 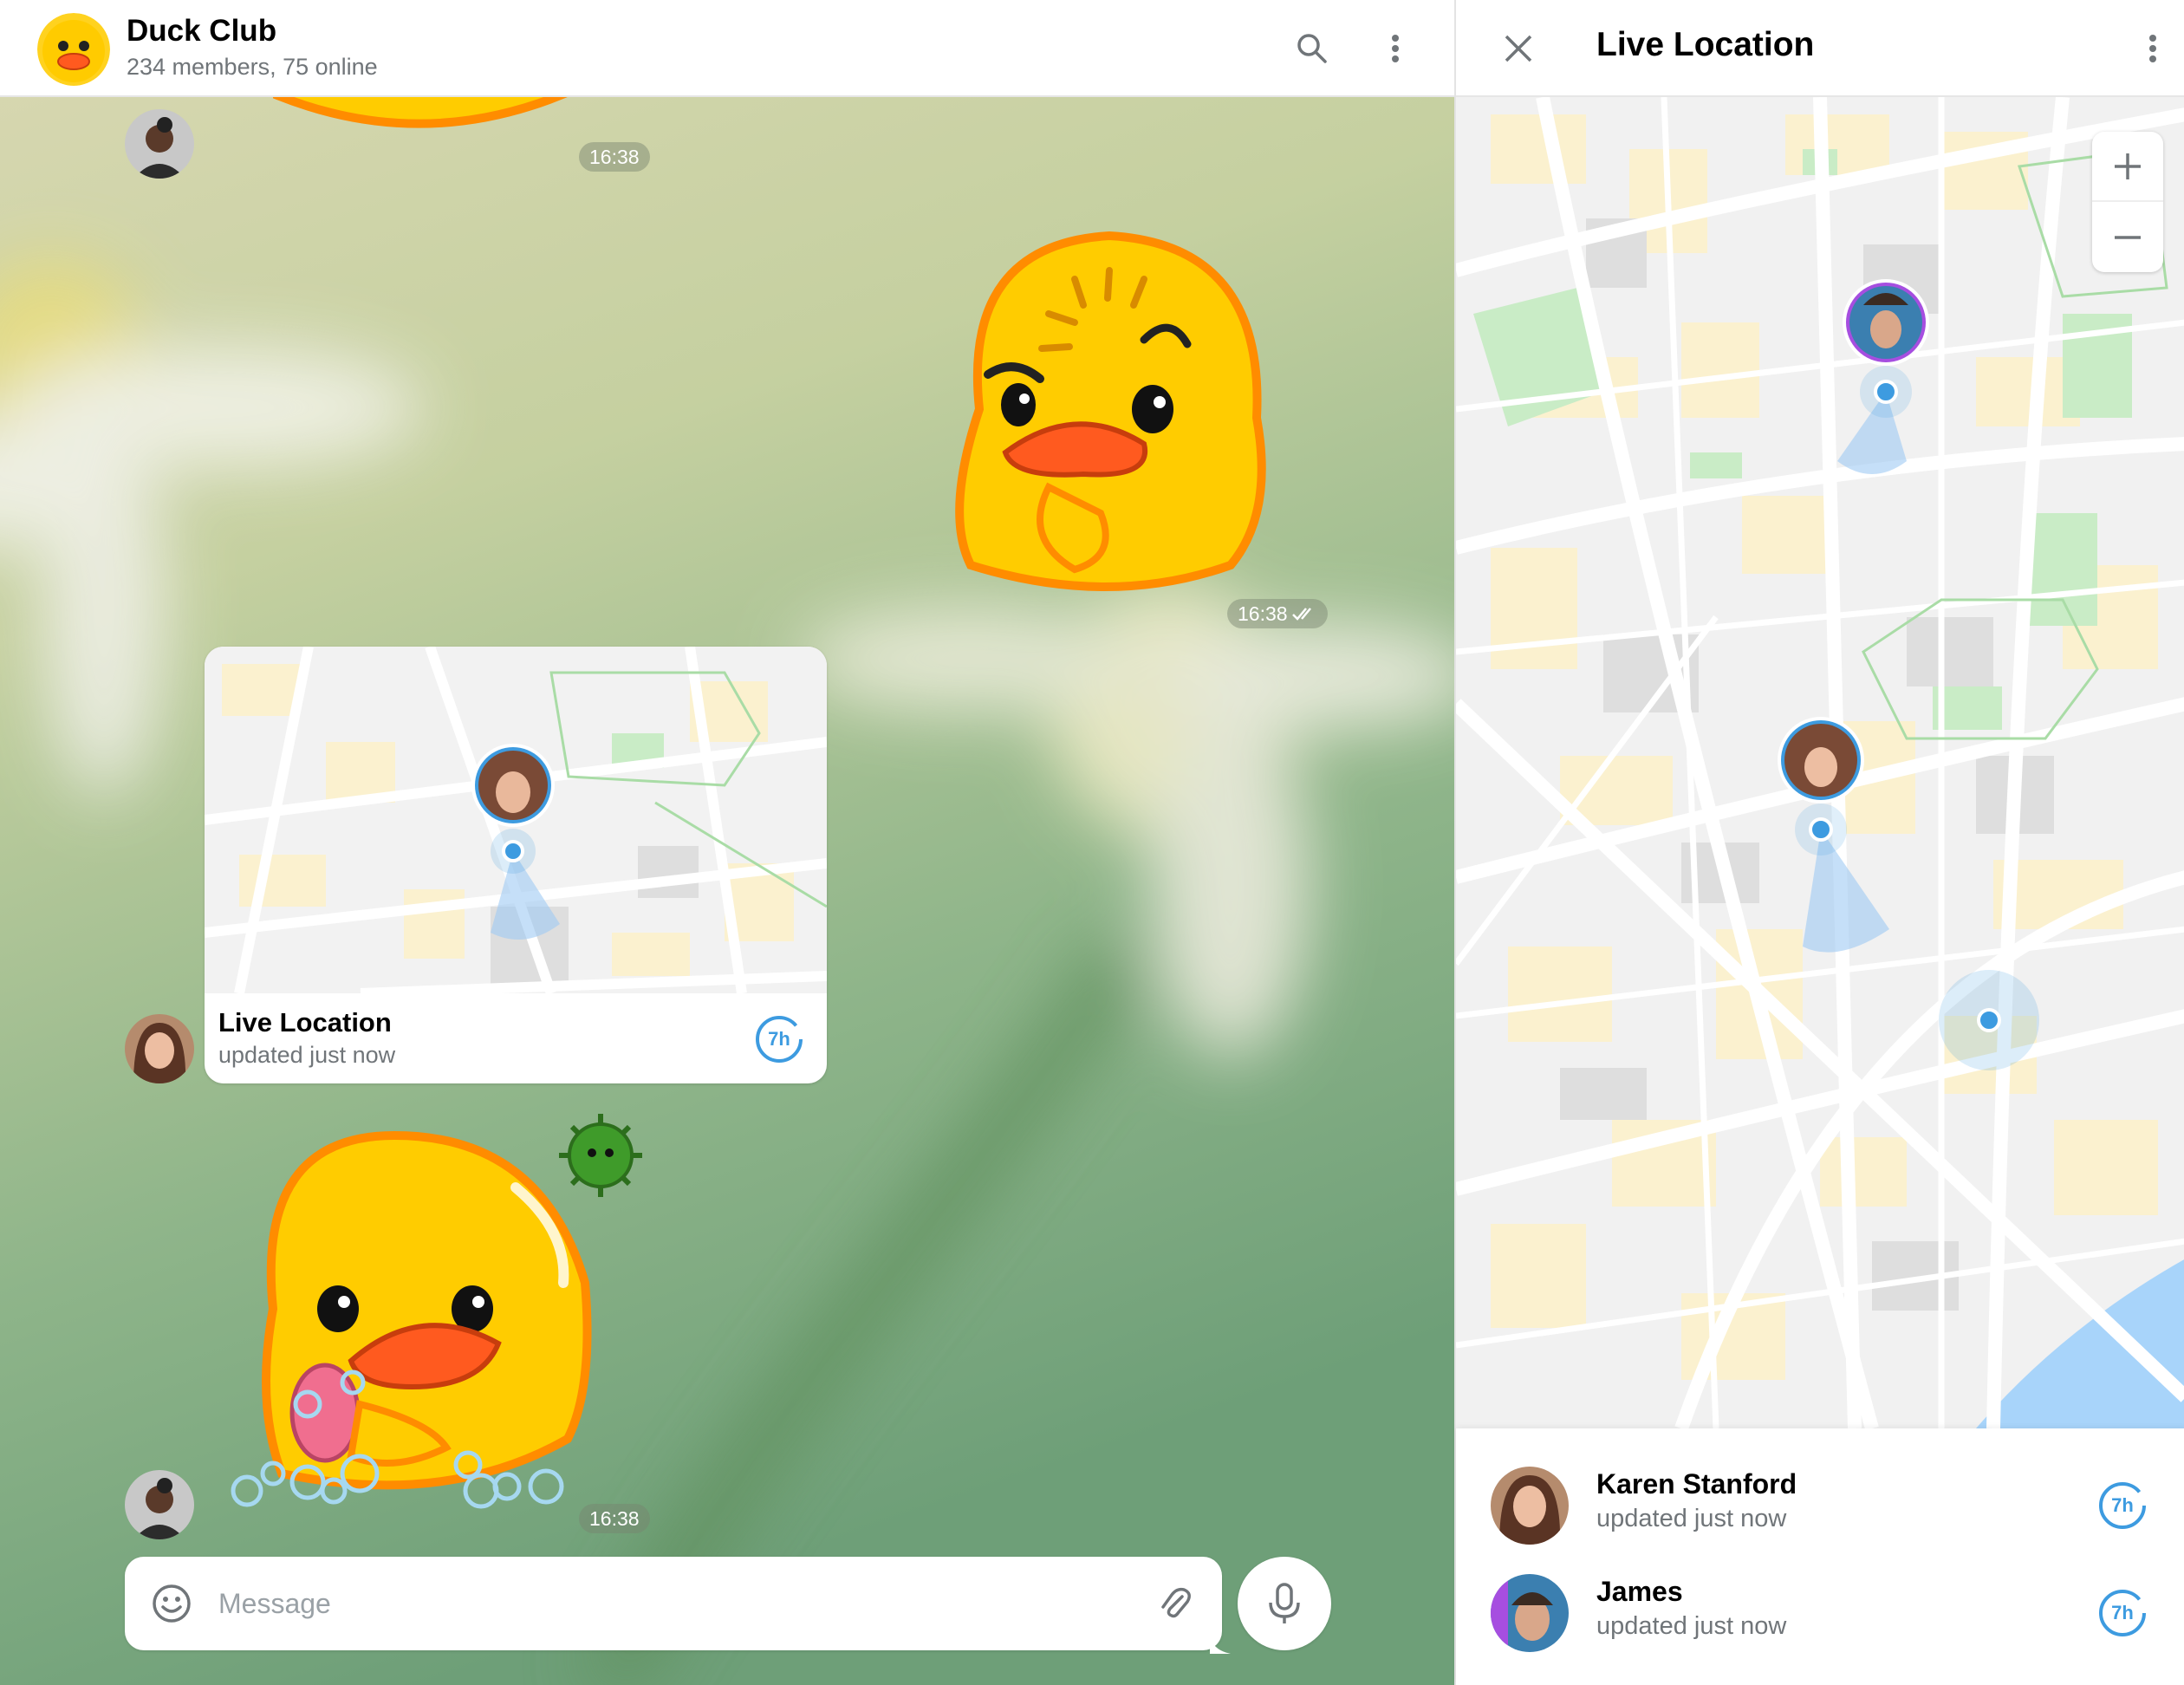 I want to click on virus-emoji, so click(x=600, y=1155).